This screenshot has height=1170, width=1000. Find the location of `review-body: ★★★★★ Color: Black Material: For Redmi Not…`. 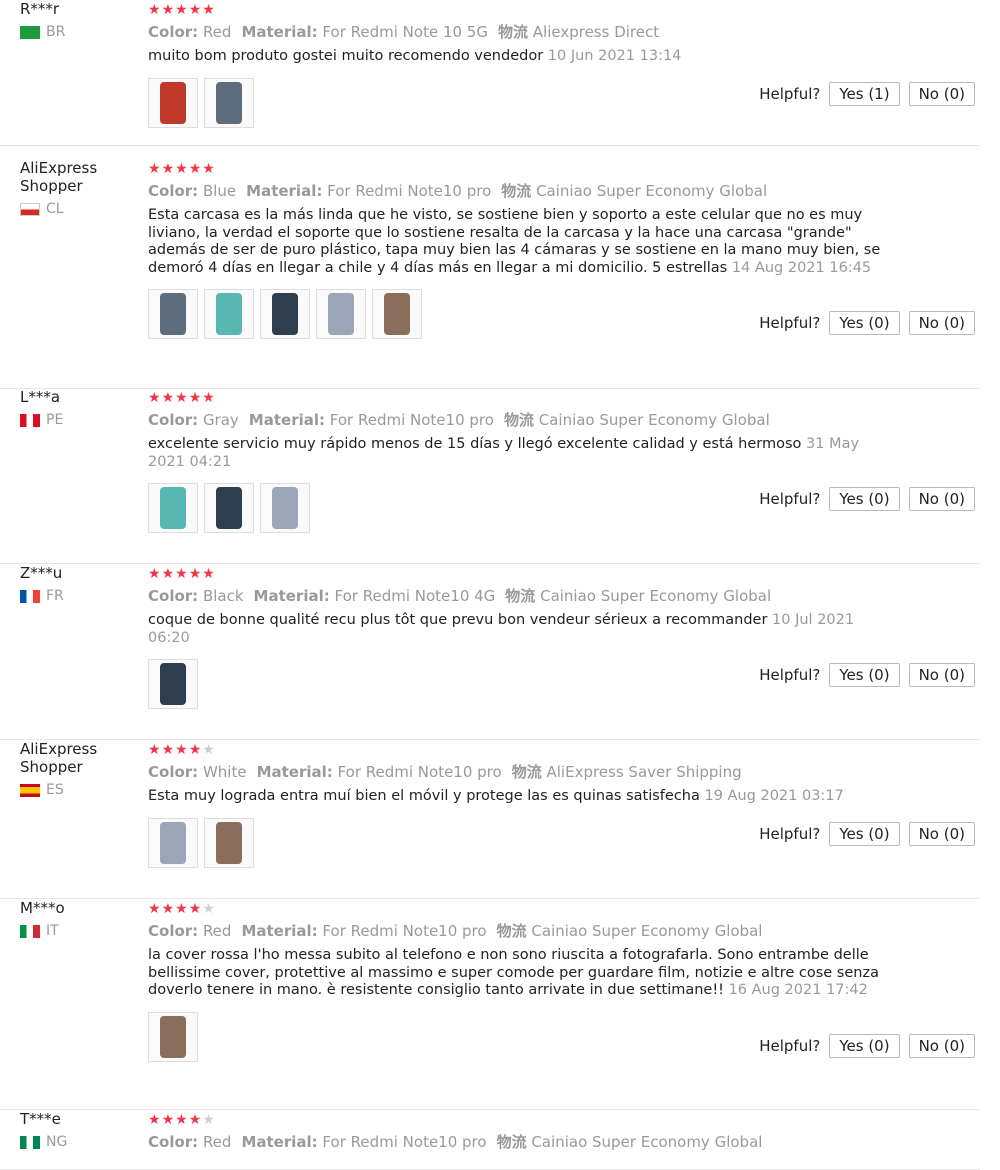

review-body: ★★★★★ Color: Black Material: For Redmi Not… is located at coordinates (515, 636).